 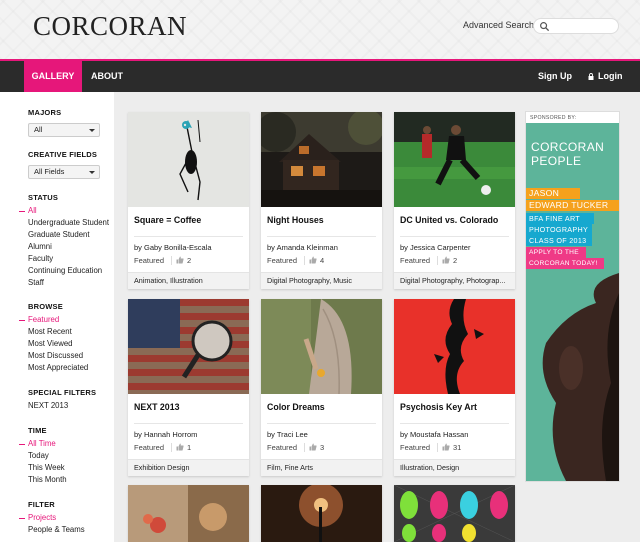 I want to click on thumbnail-psychosis, so click(x=454, y=346).